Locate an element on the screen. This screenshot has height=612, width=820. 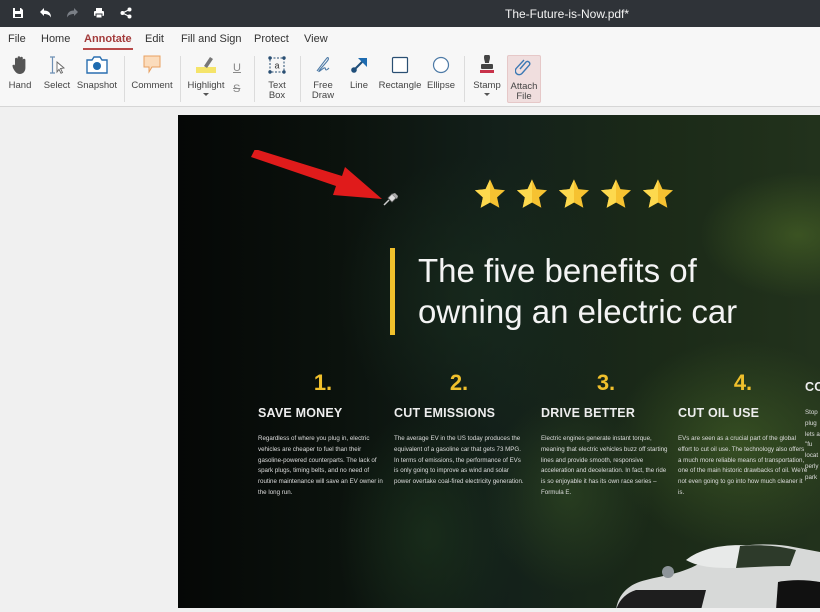
menu-edit: Edit is located at coordinates (154, 39).